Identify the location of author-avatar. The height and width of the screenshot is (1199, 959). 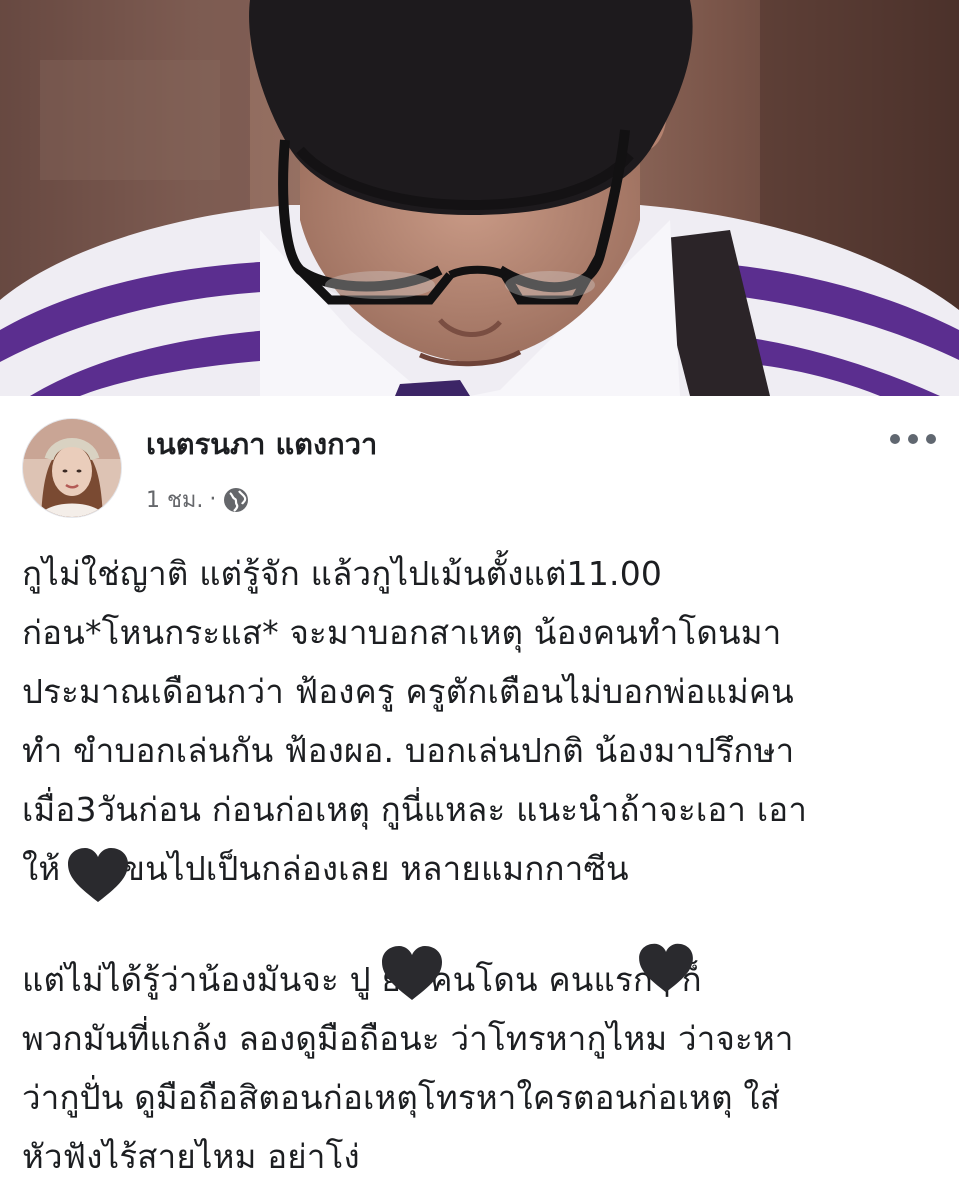
(72, 468).